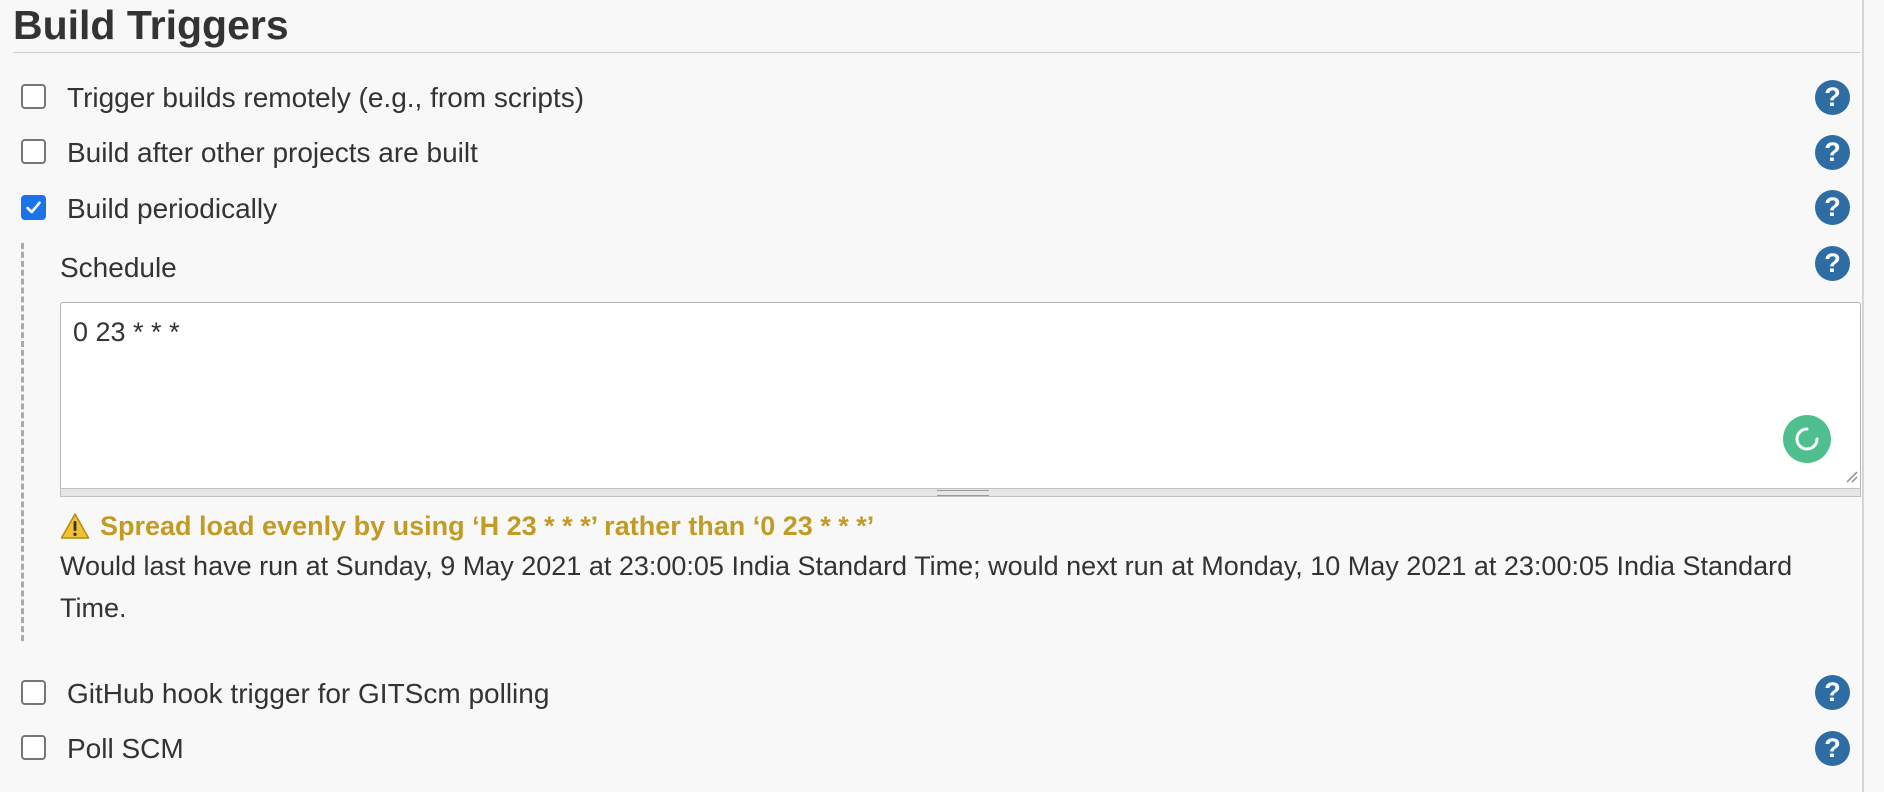 The height and width of the screenshot is (792, 1884). I want to click on warning-icon, so click(75, 526).